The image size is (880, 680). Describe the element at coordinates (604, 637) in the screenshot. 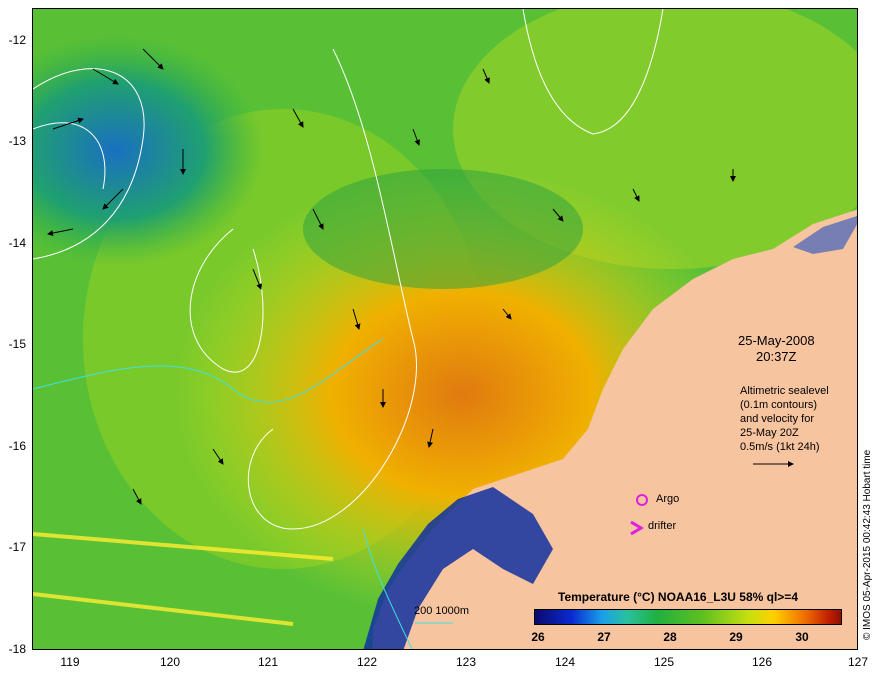

I see `colorbar-tick: 27` at that location.